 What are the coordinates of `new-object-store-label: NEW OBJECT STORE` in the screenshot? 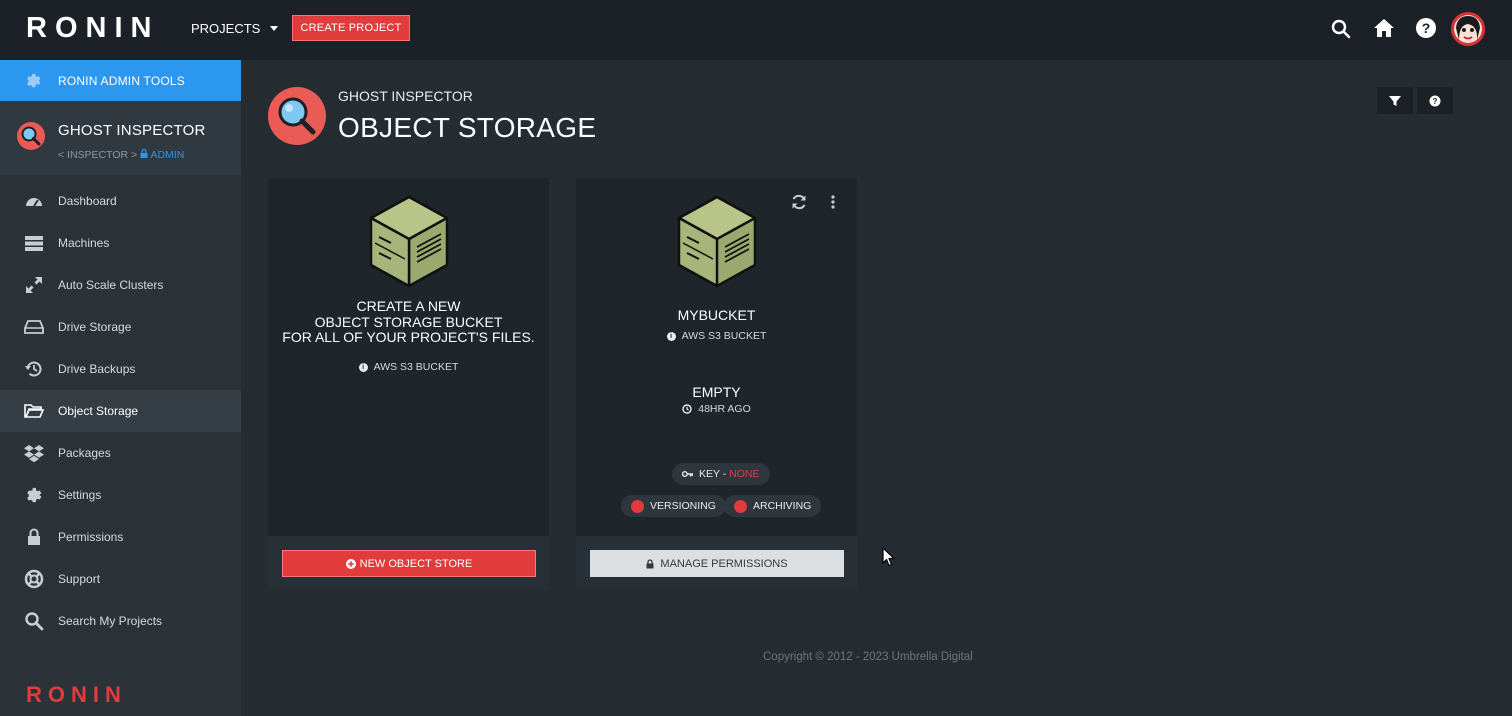 It's located at (416, 563).